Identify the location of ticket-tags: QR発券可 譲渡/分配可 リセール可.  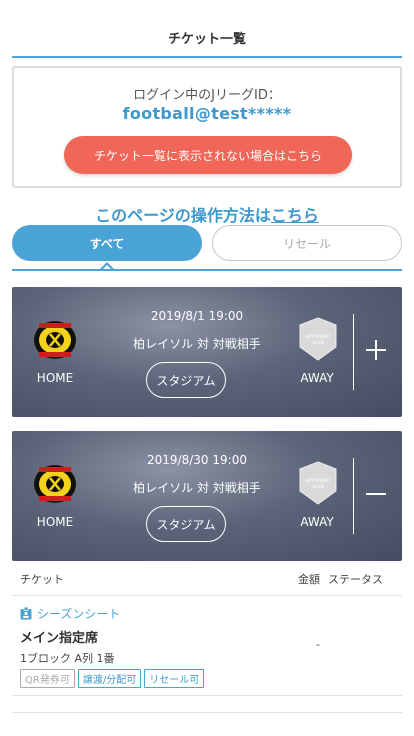
(112, 678).